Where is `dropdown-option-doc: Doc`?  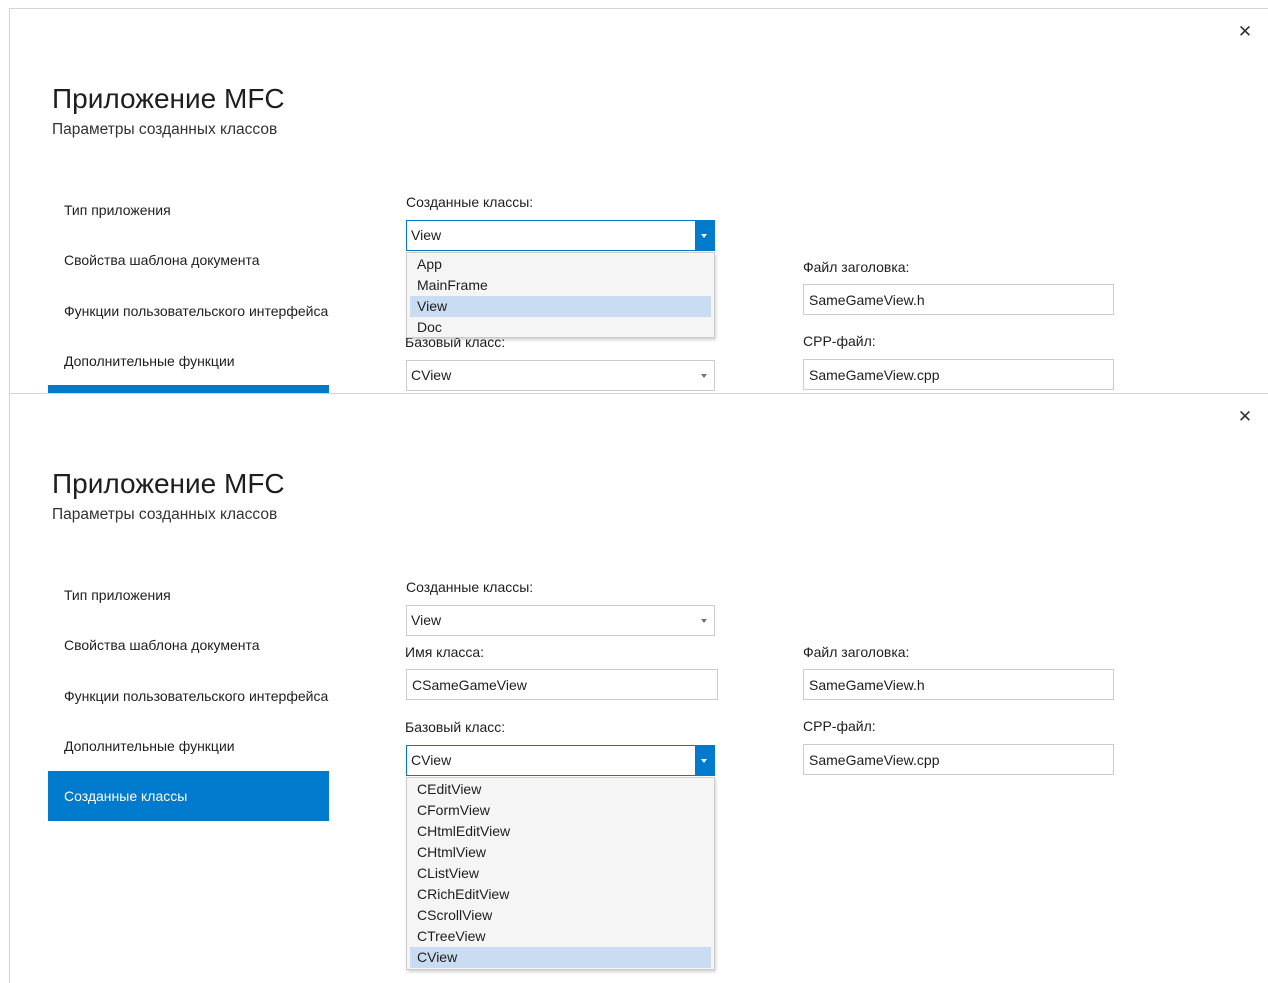 dropdown-option-doc: Doc is located at coordinates (560, 327).